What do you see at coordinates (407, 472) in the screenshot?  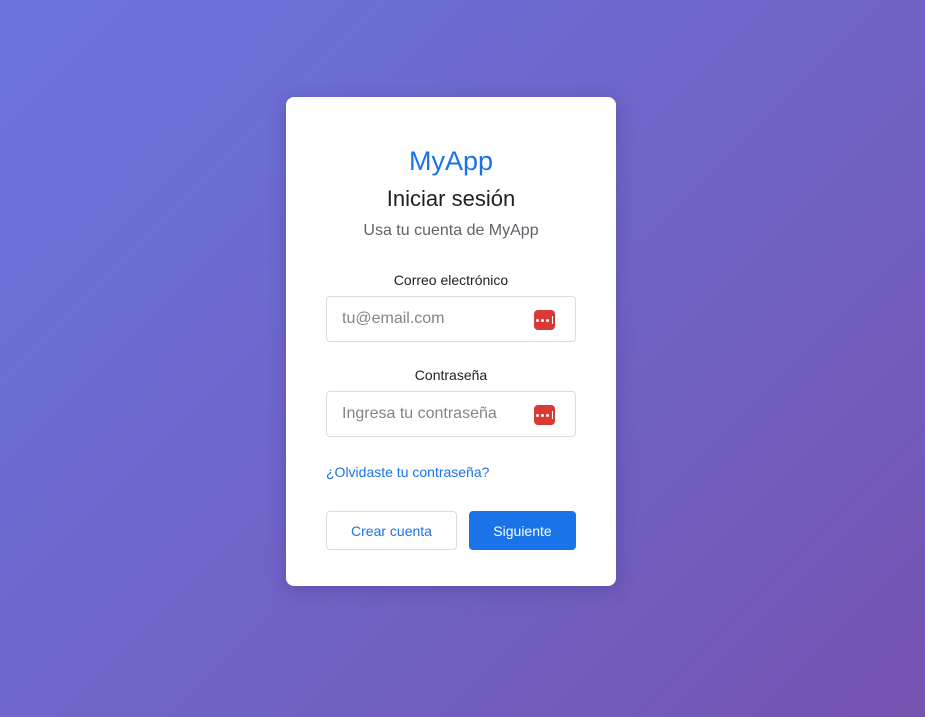 I see `forgot-password-link: ¿Olvidaste tu contraseña?` at bounding box center [407, 472].